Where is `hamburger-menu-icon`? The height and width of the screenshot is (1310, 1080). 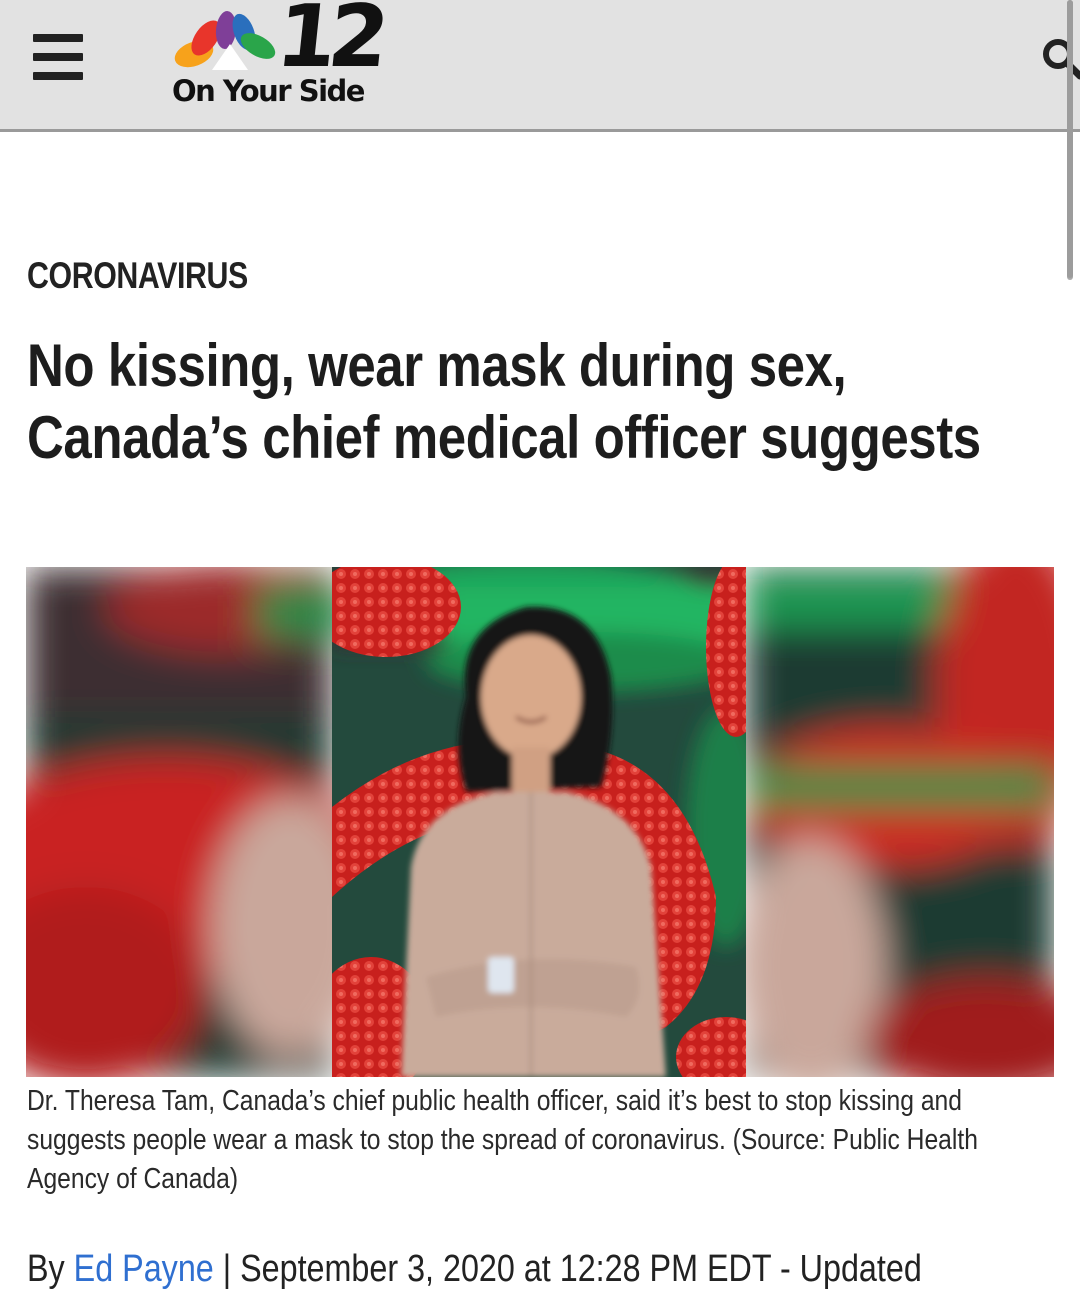 hamburger-menu-icon is located at coordinates (59, 57).